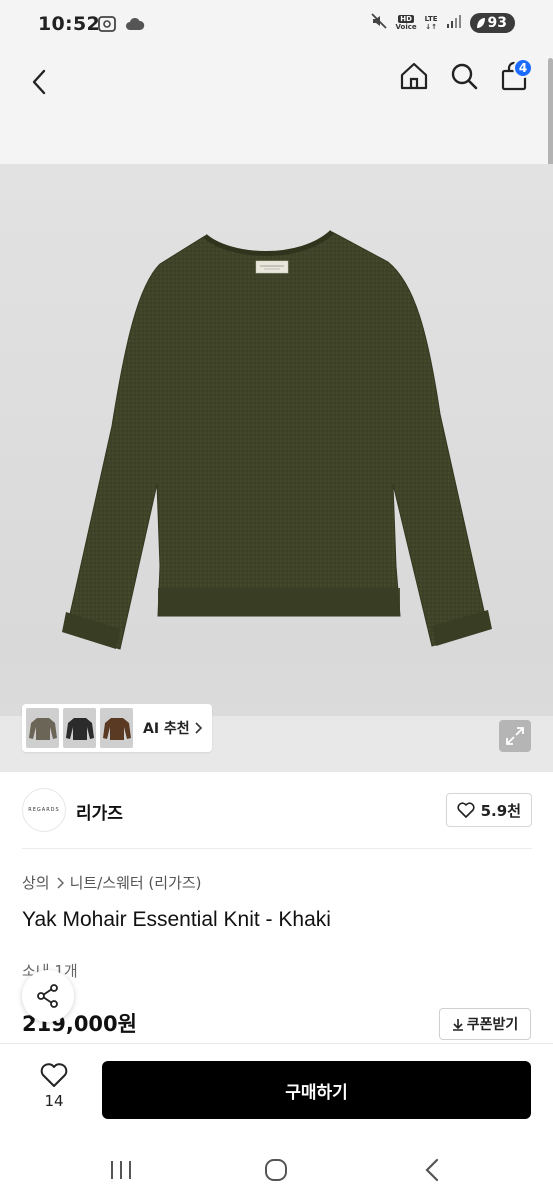  I want to click on ai-recommend-link: AI 추천, so click(172, 728).